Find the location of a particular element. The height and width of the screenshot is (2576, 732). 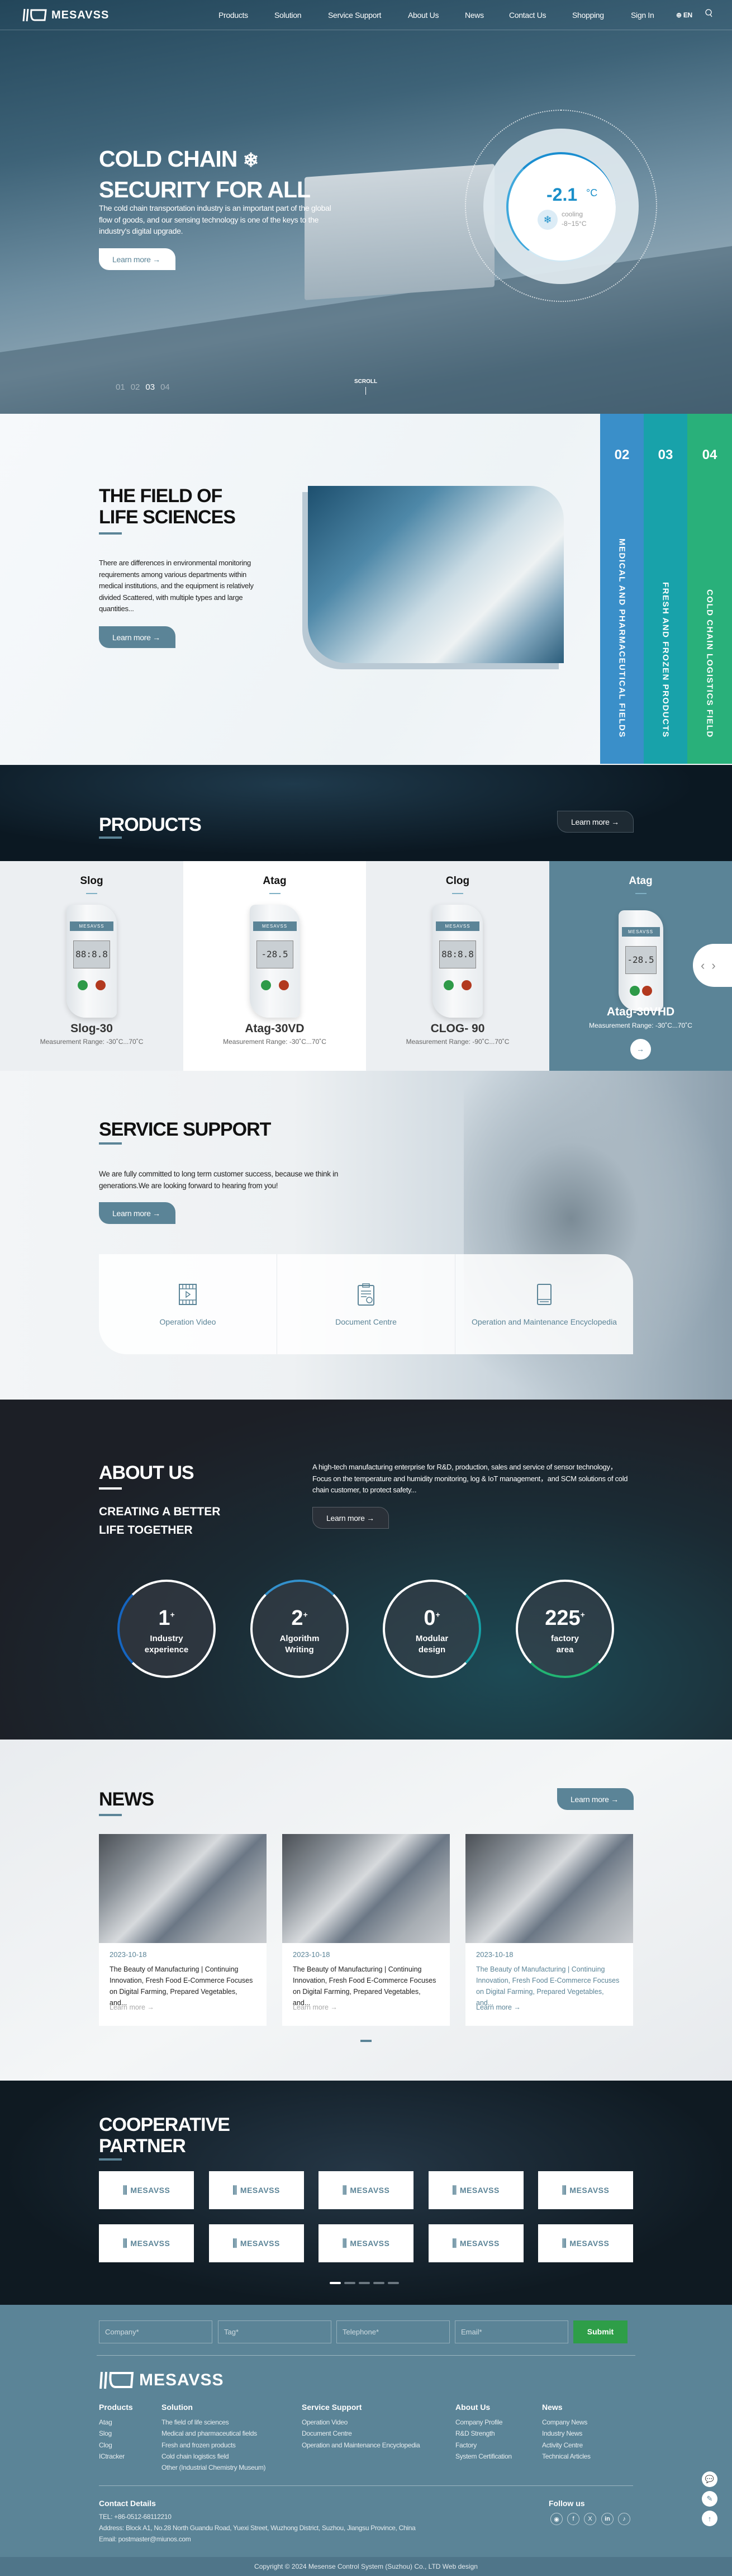

footer-link: Document Centre is located at coordinates (327, 2433).